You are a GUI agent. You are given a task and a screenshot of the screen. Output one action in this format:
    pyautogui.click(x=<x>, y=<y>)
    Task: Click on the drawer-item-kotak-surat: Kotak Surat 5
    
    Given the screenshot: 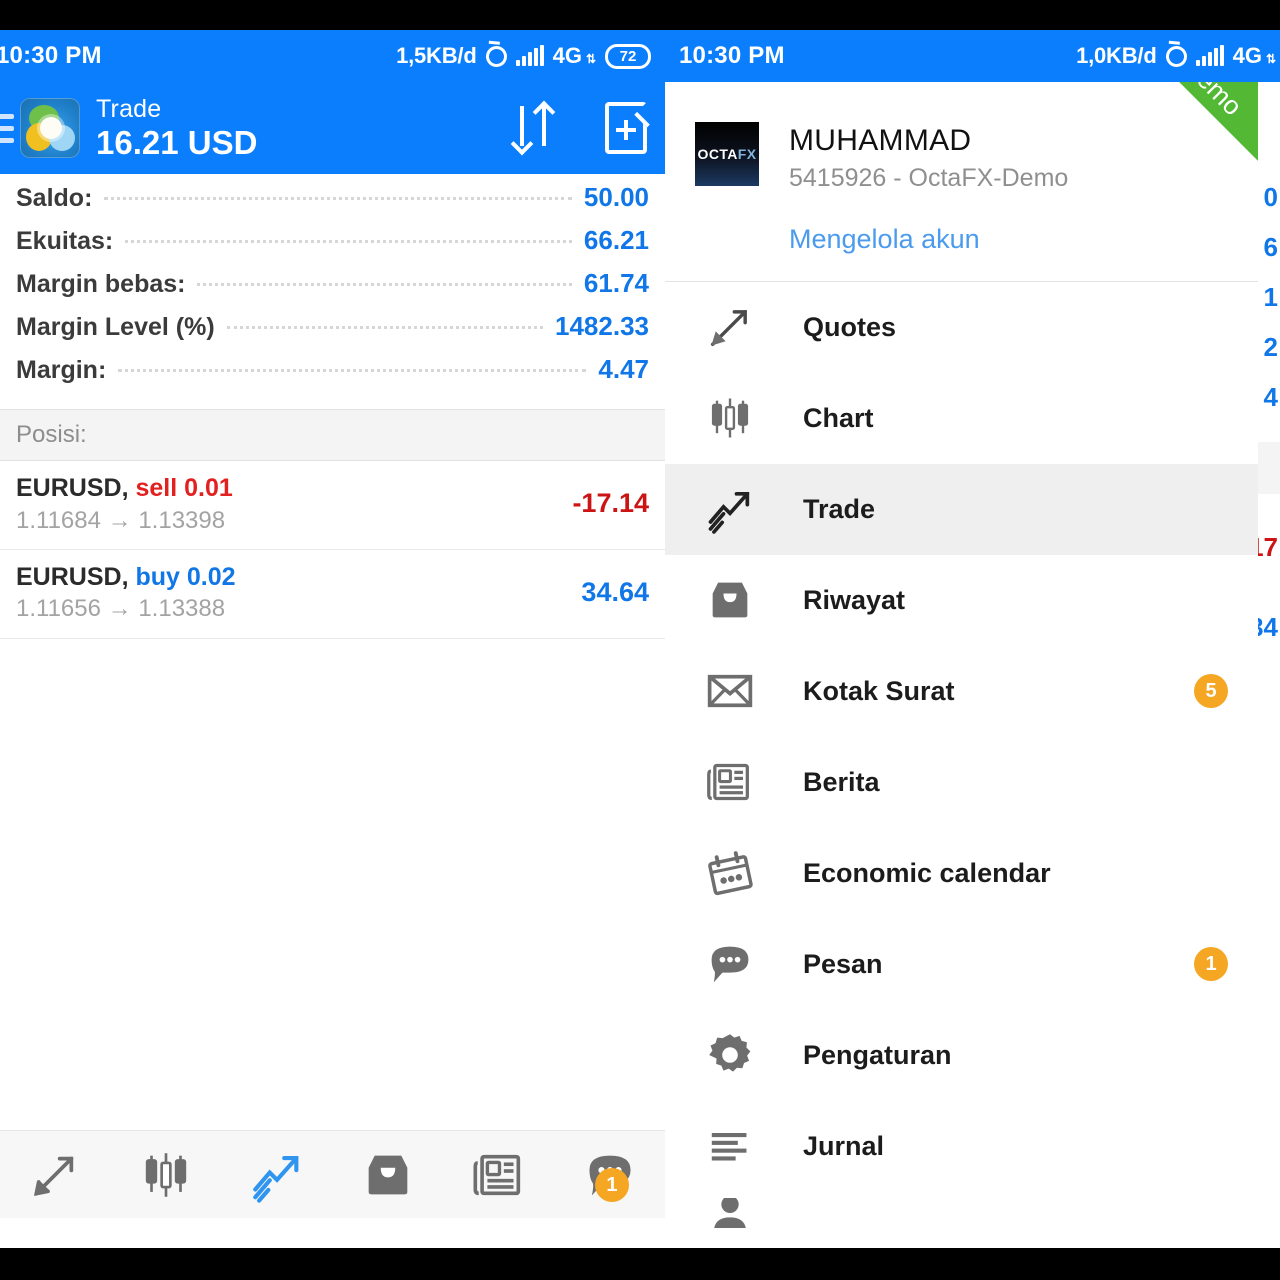 What is the action you would take?
    pyautogui.click(x=961, y=691)
    